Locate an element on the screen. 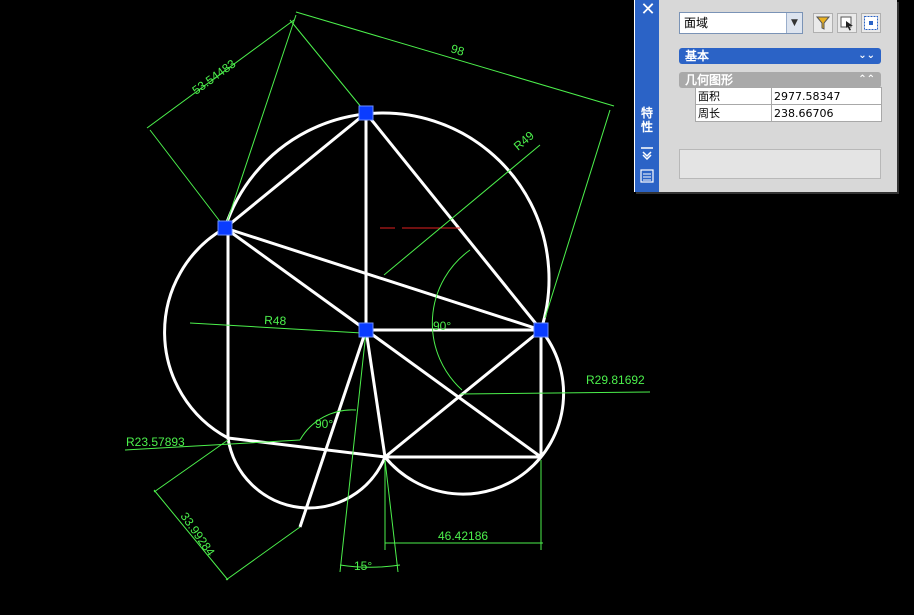 Image resolution: width=914 pixels, height=615 pixels. grip-right is located at coordinates (541, 330).